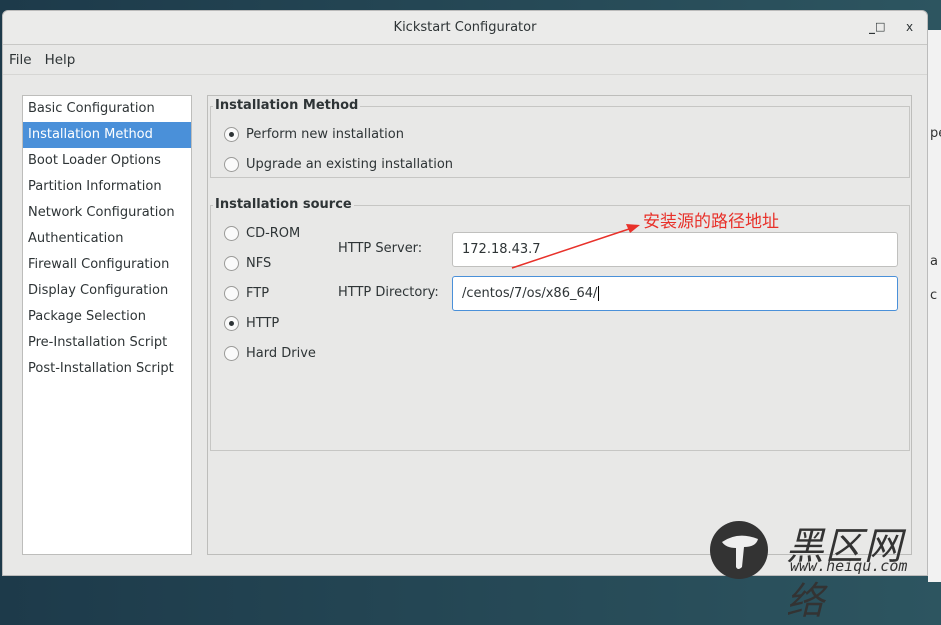 This screenshot has width=941, height=625. Describe the element at coordinates (849, 566) in the screenshot. I see `watermark-url: www.heiqu.com` at that location.